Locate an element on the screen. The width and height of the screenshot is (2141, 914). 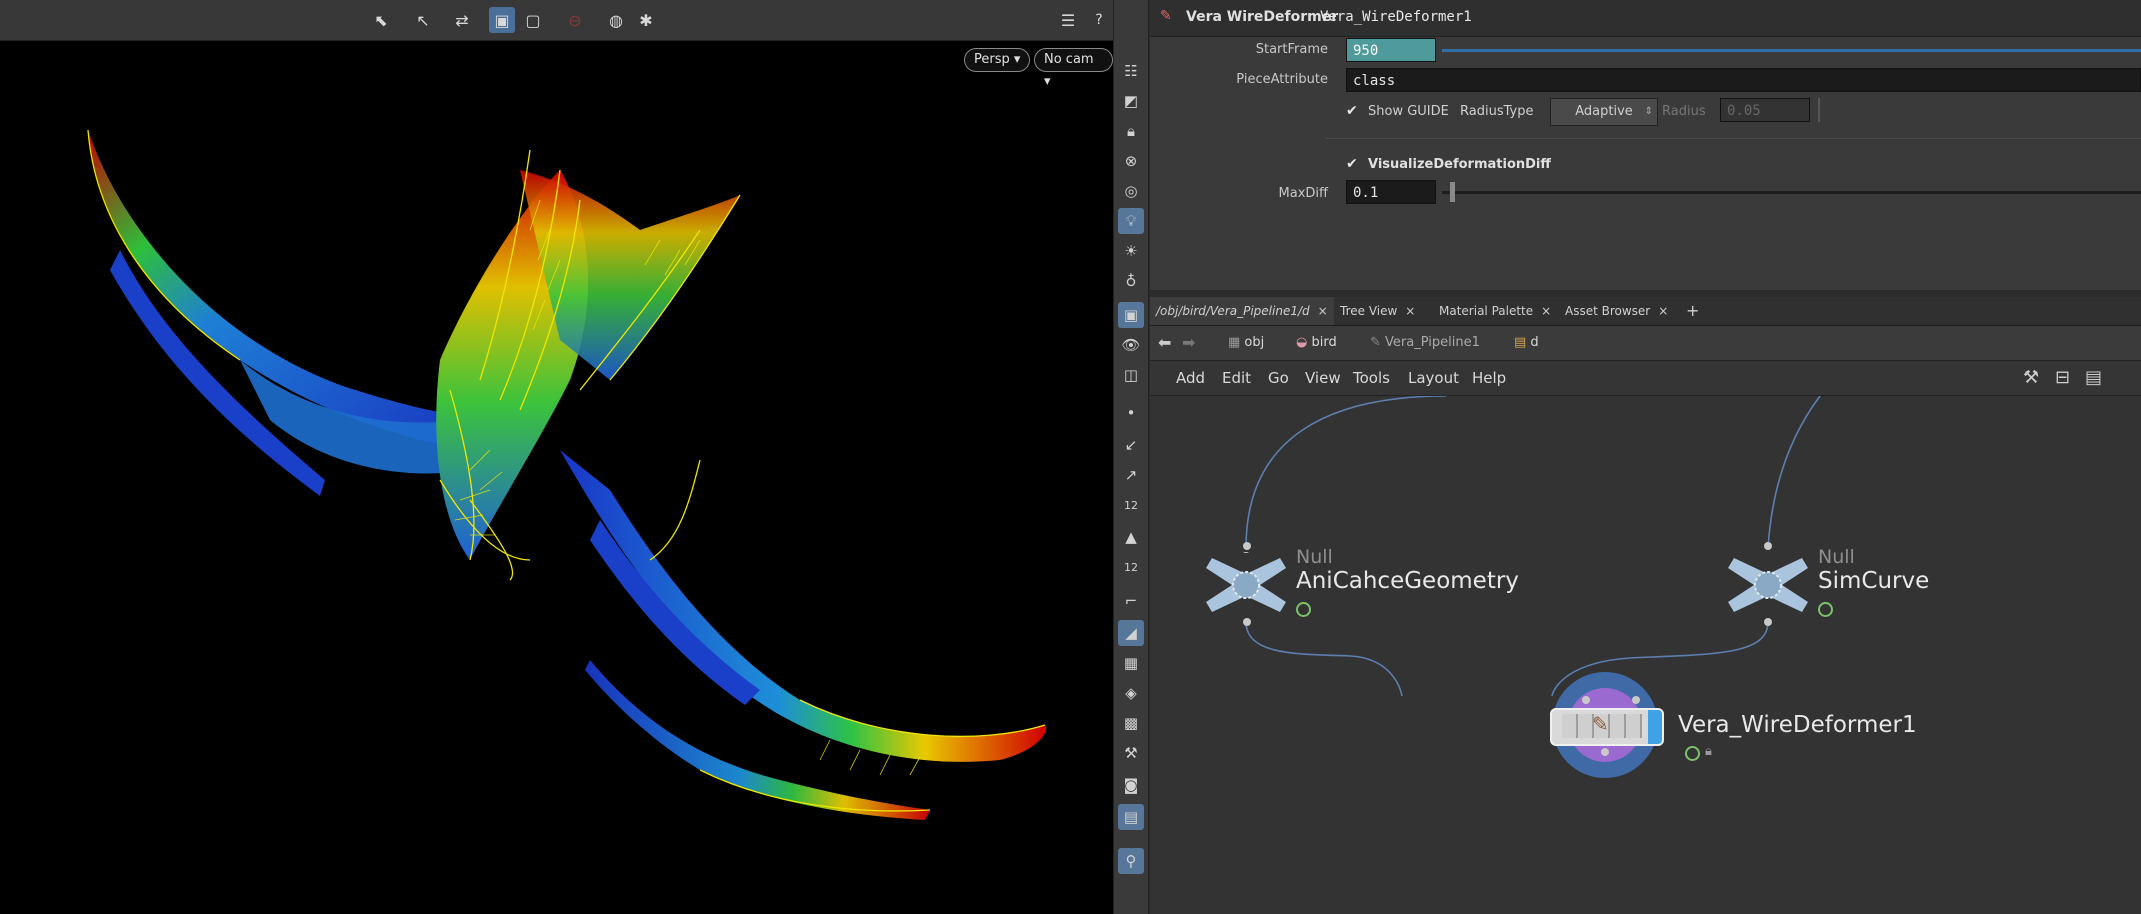
point-light-icon: ♁ is located at coordinates (1131, 281).